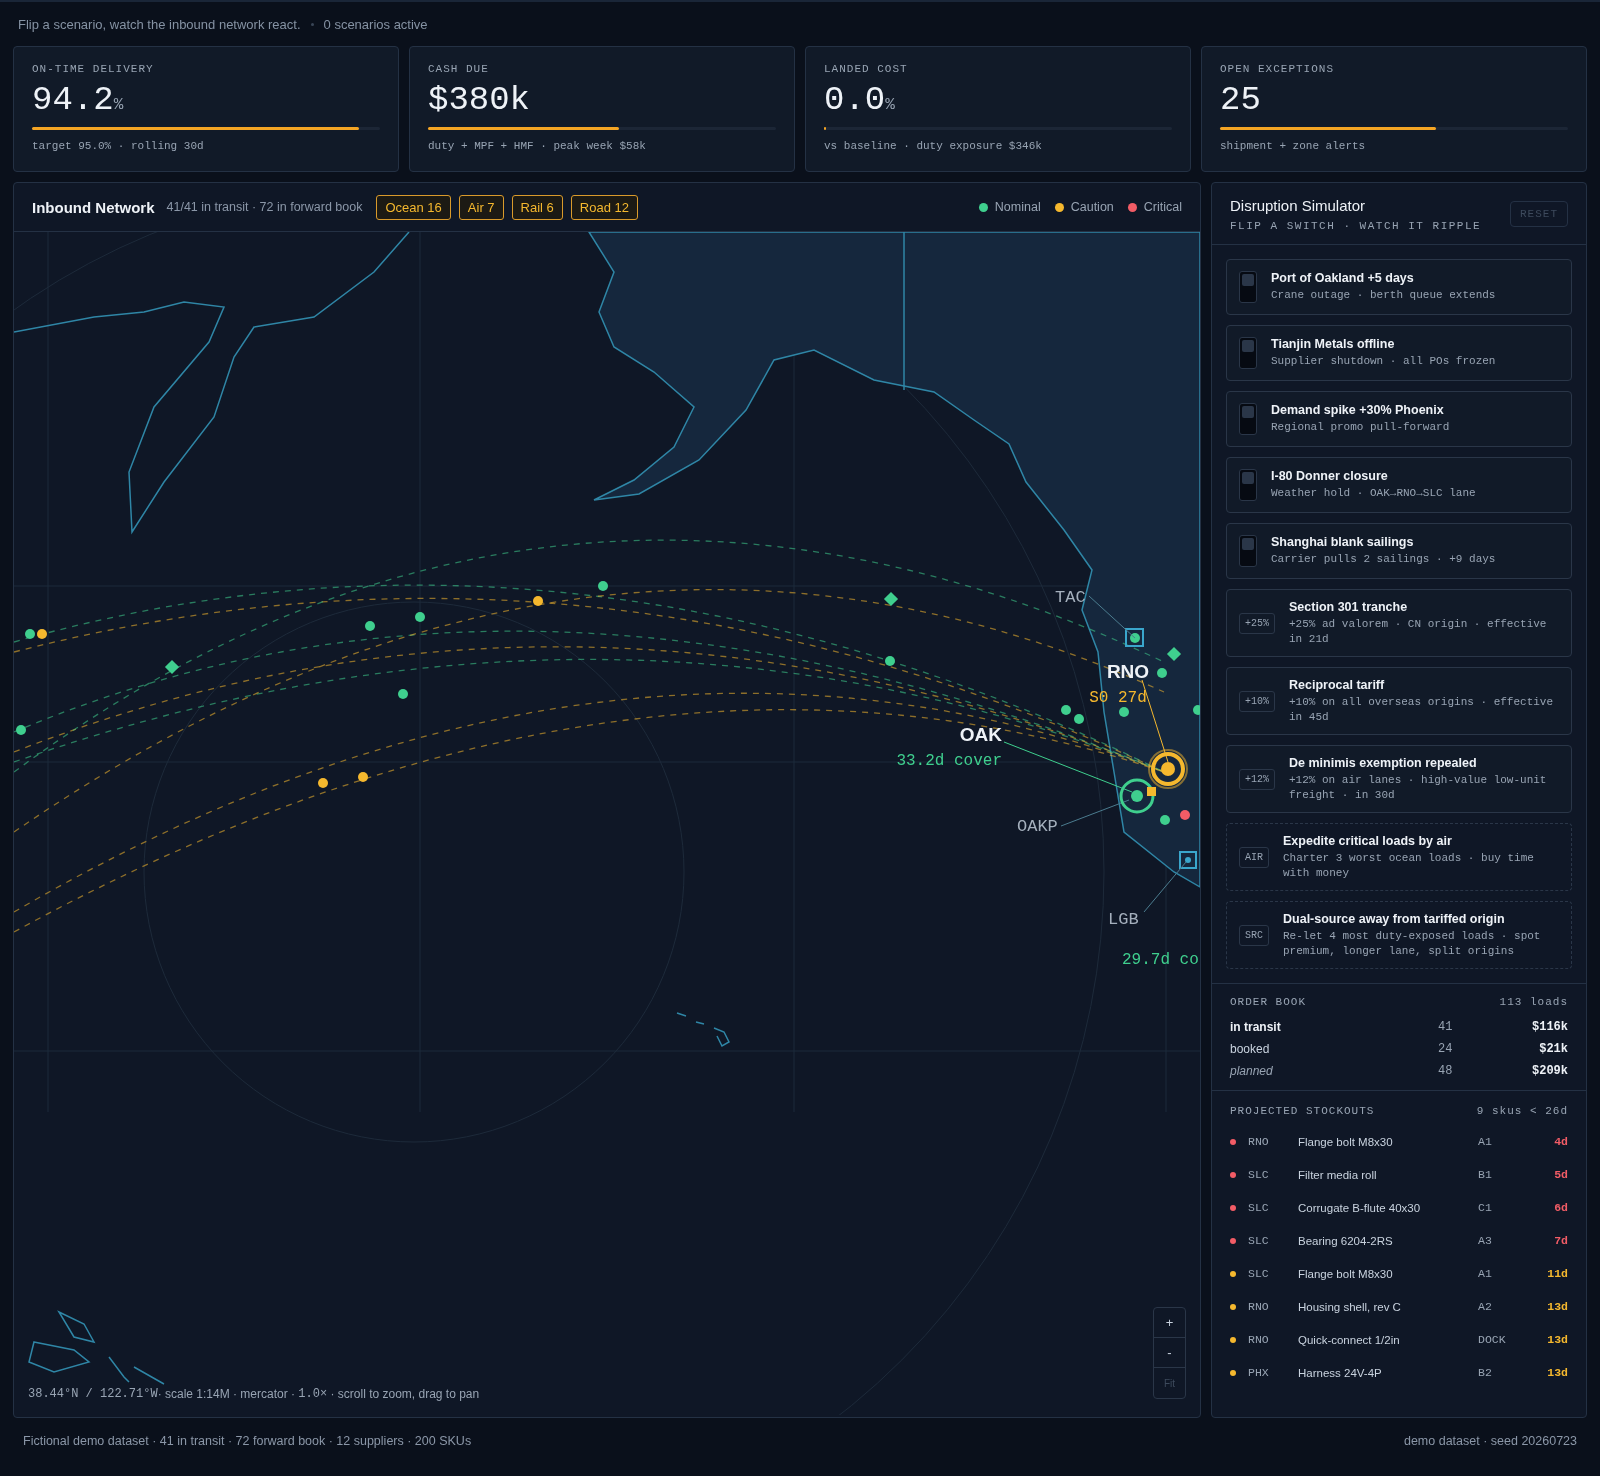  I want to click on scenario-title: Demand spike +30% Phoenix, so click(1358, 410).